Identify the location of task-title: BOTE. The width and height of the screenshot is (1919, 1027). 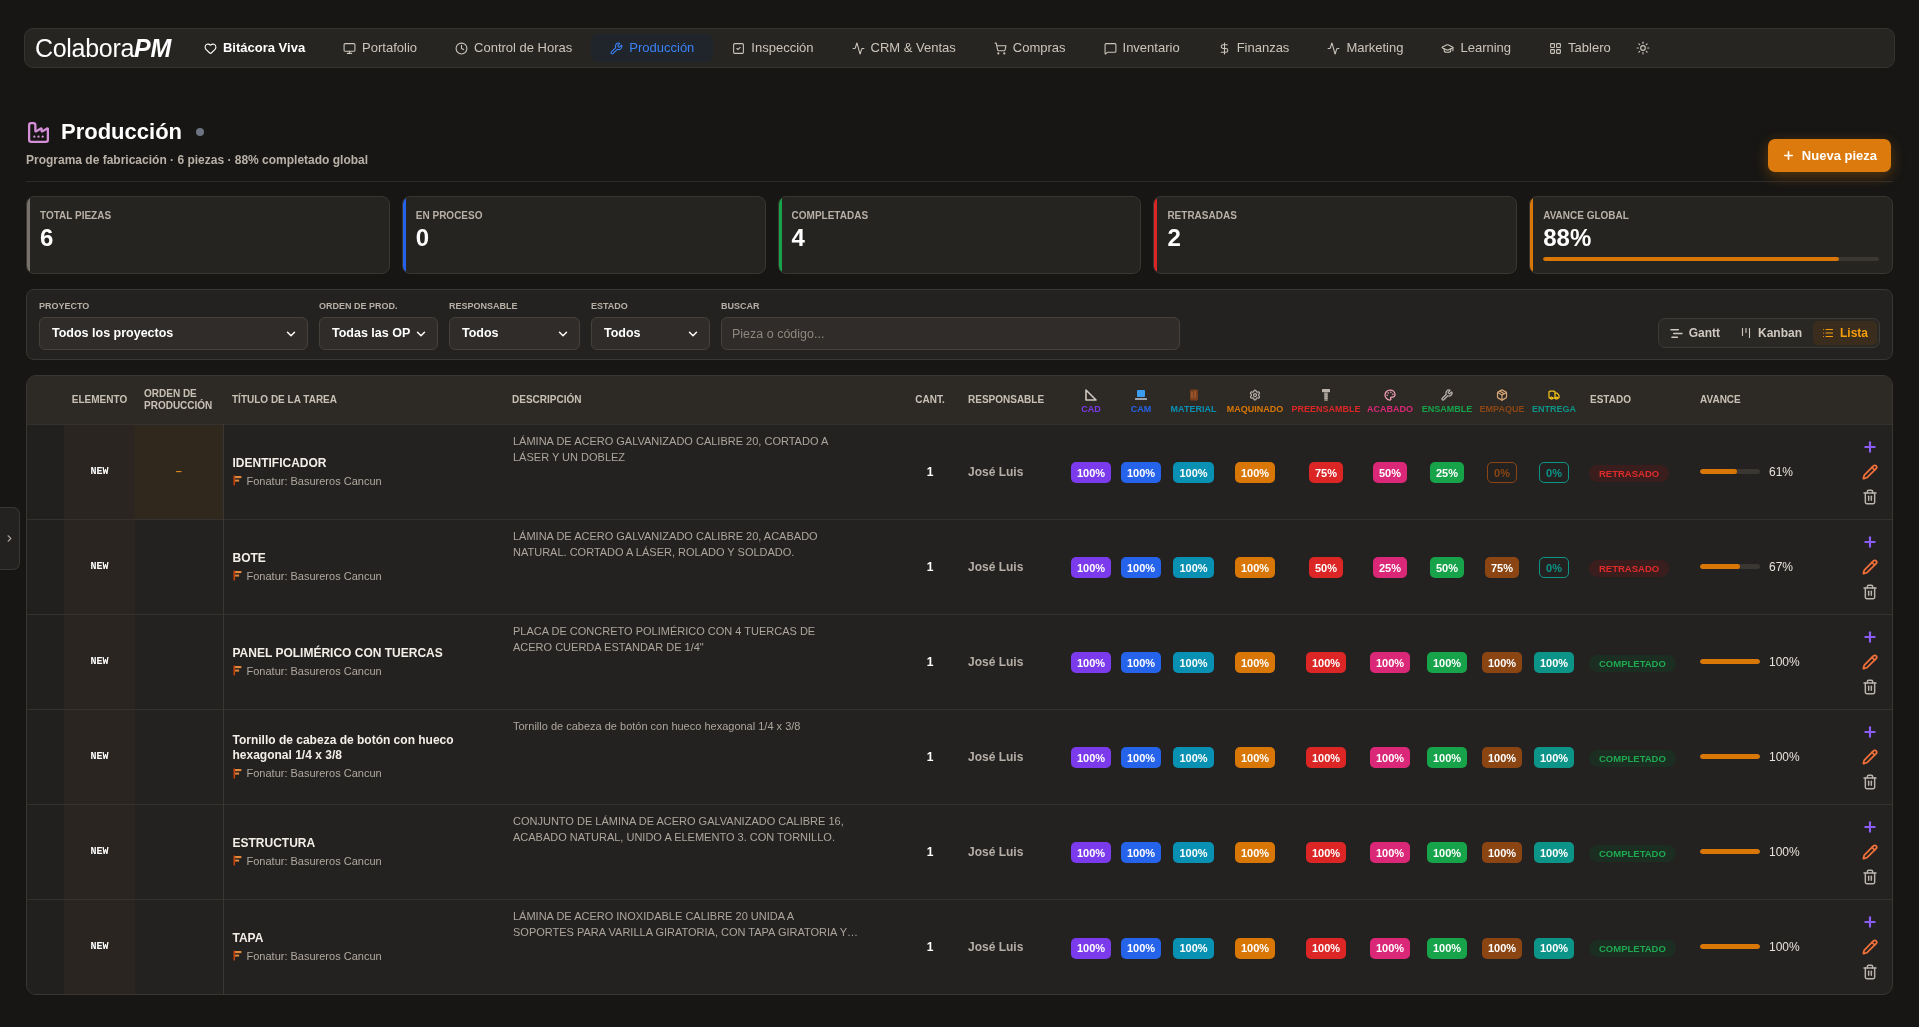
(249, 558).